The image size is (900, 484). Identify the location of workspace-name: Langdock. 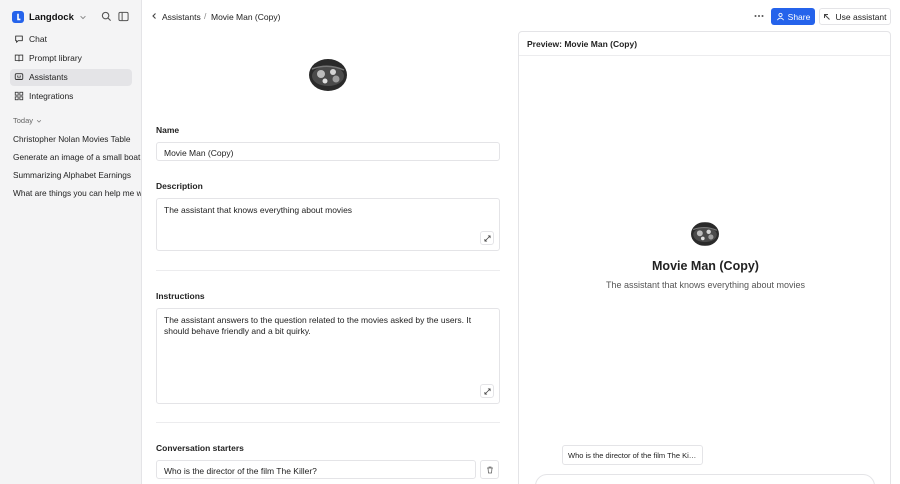
(51, 17).